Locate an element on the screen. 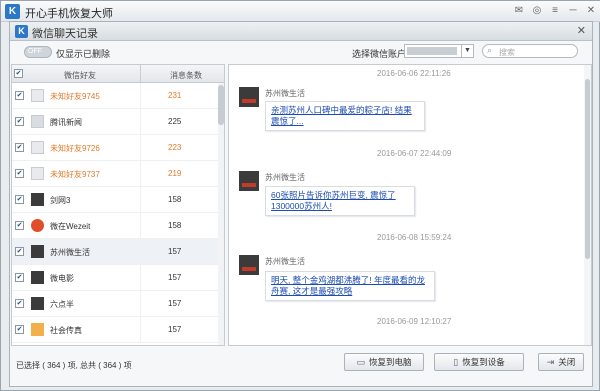 The image size is (600, 391). computer-icon: ▭ is located at coordinates (360, 361).